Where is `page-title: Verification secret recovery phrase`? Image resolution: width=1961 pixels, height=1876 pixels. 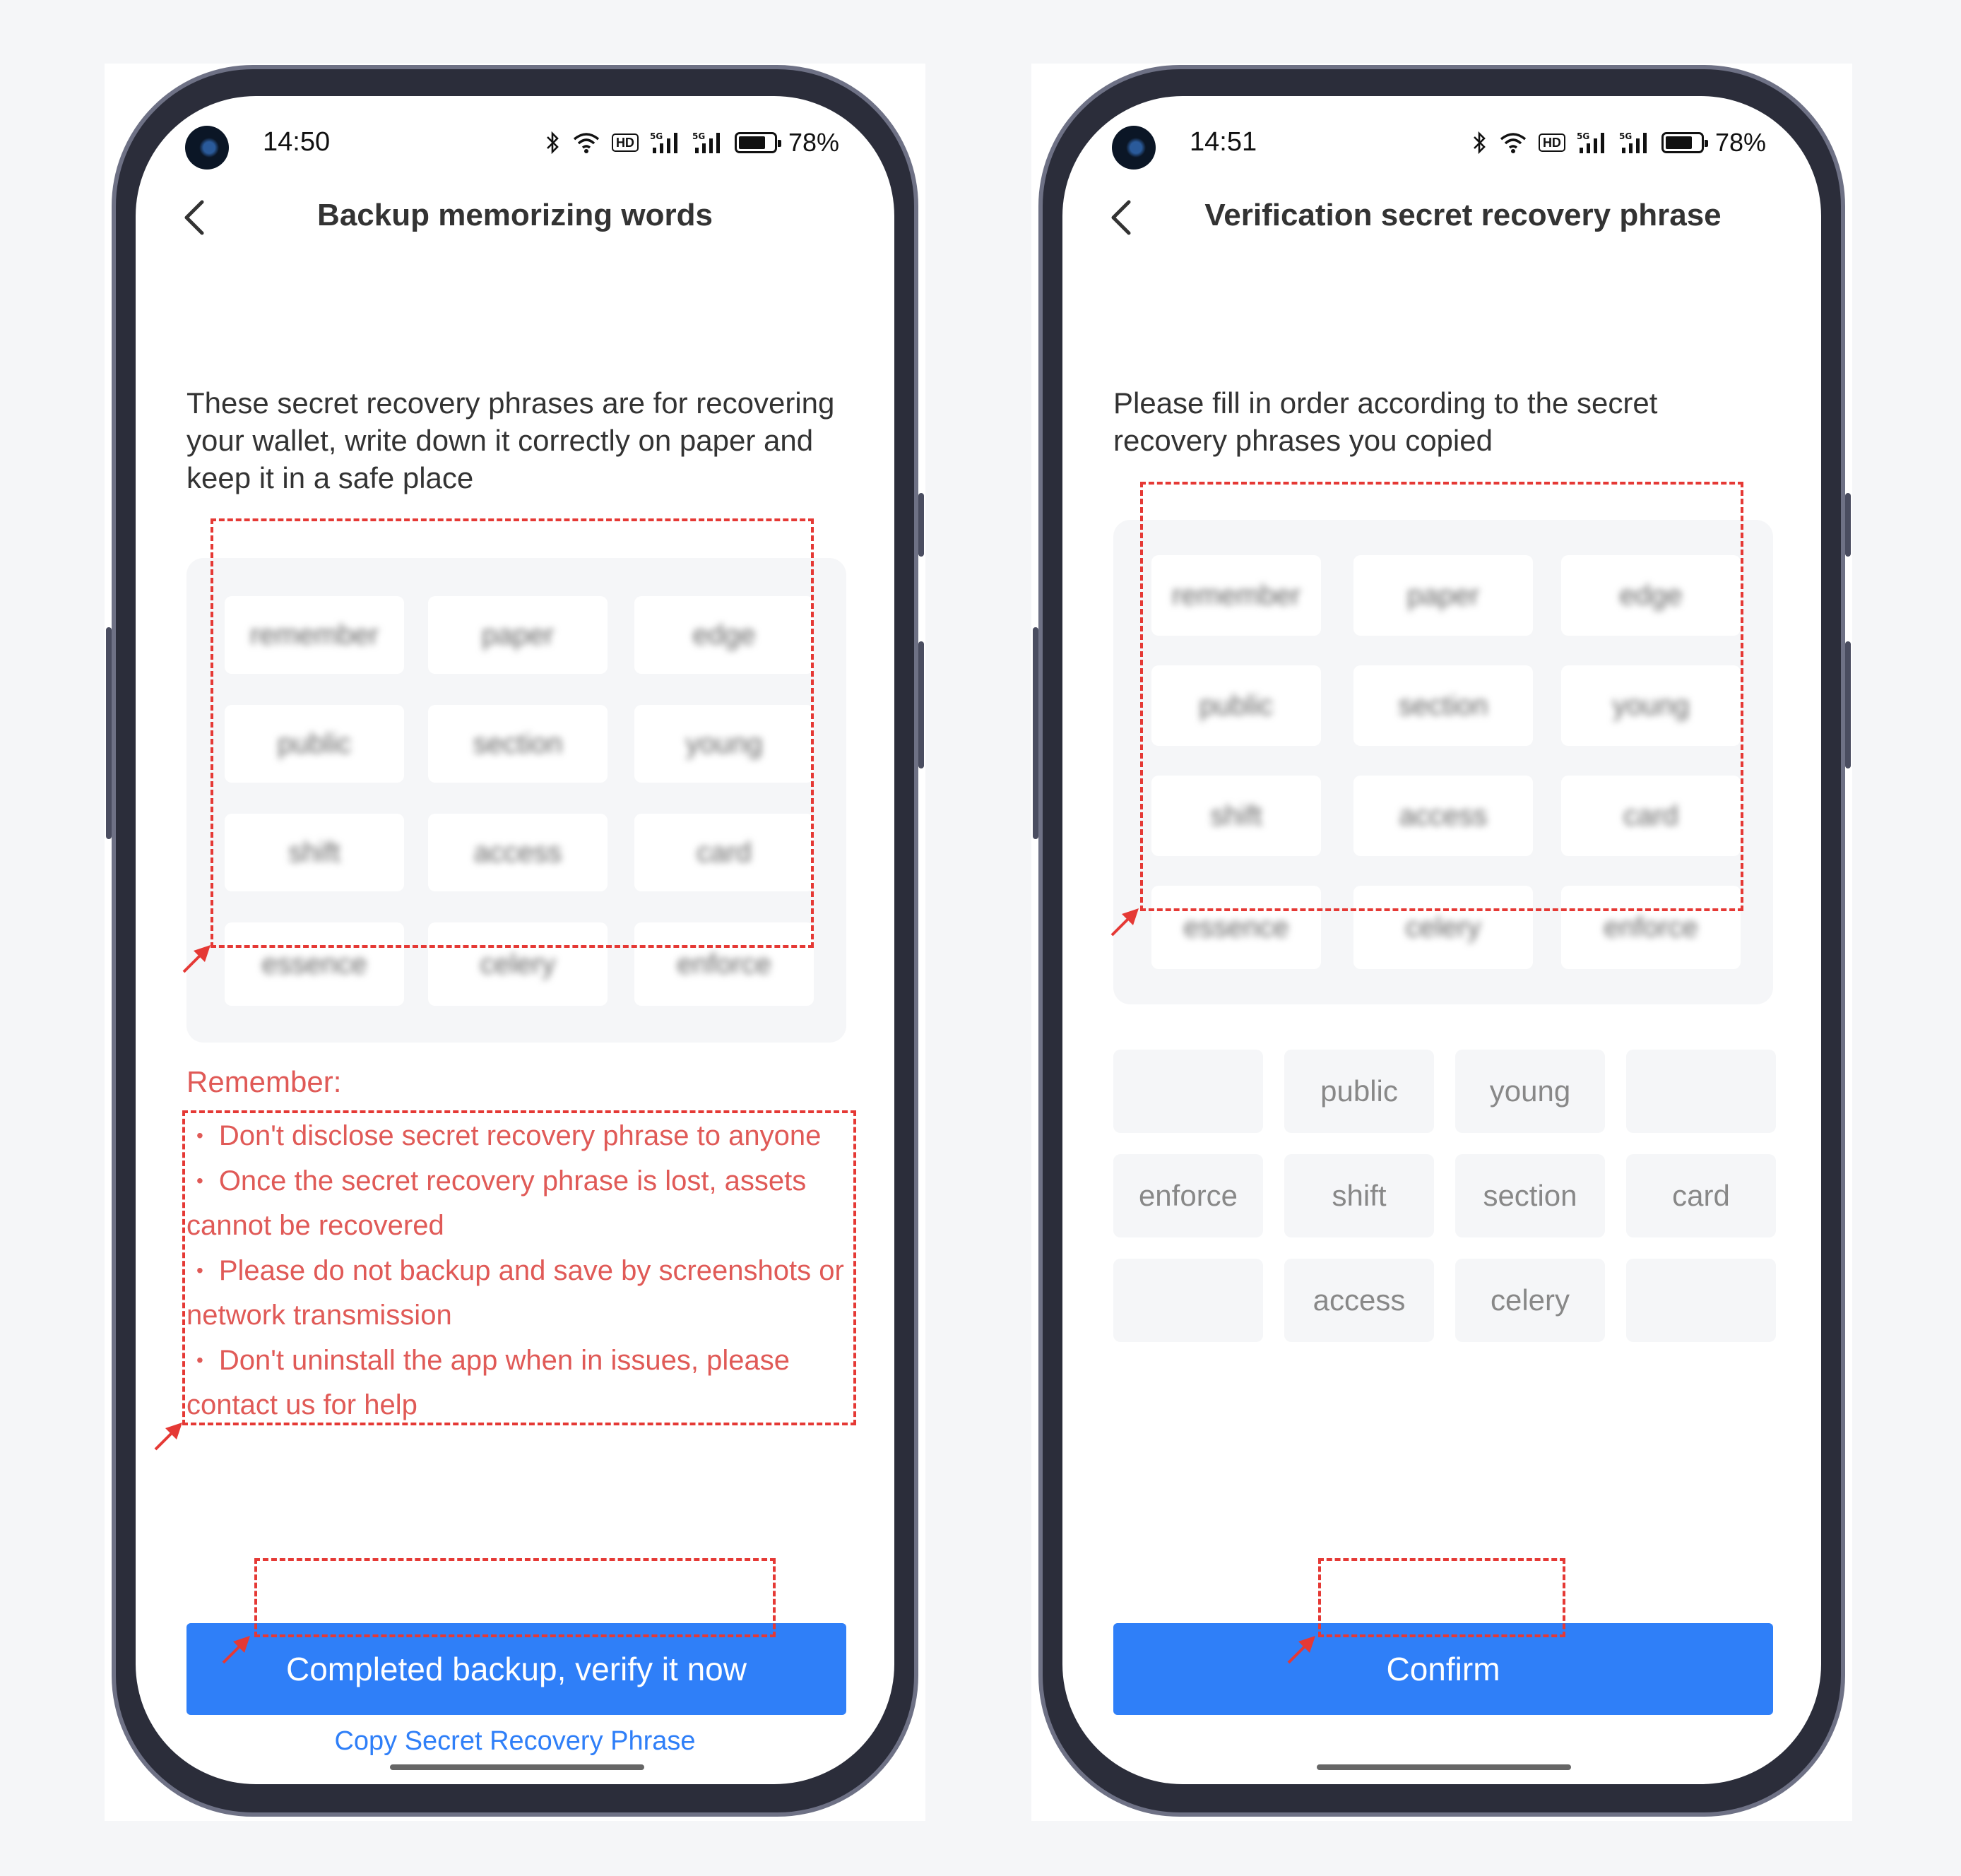 page-title: Verification secret recovery phrase is located at coordinates (1463, 215).